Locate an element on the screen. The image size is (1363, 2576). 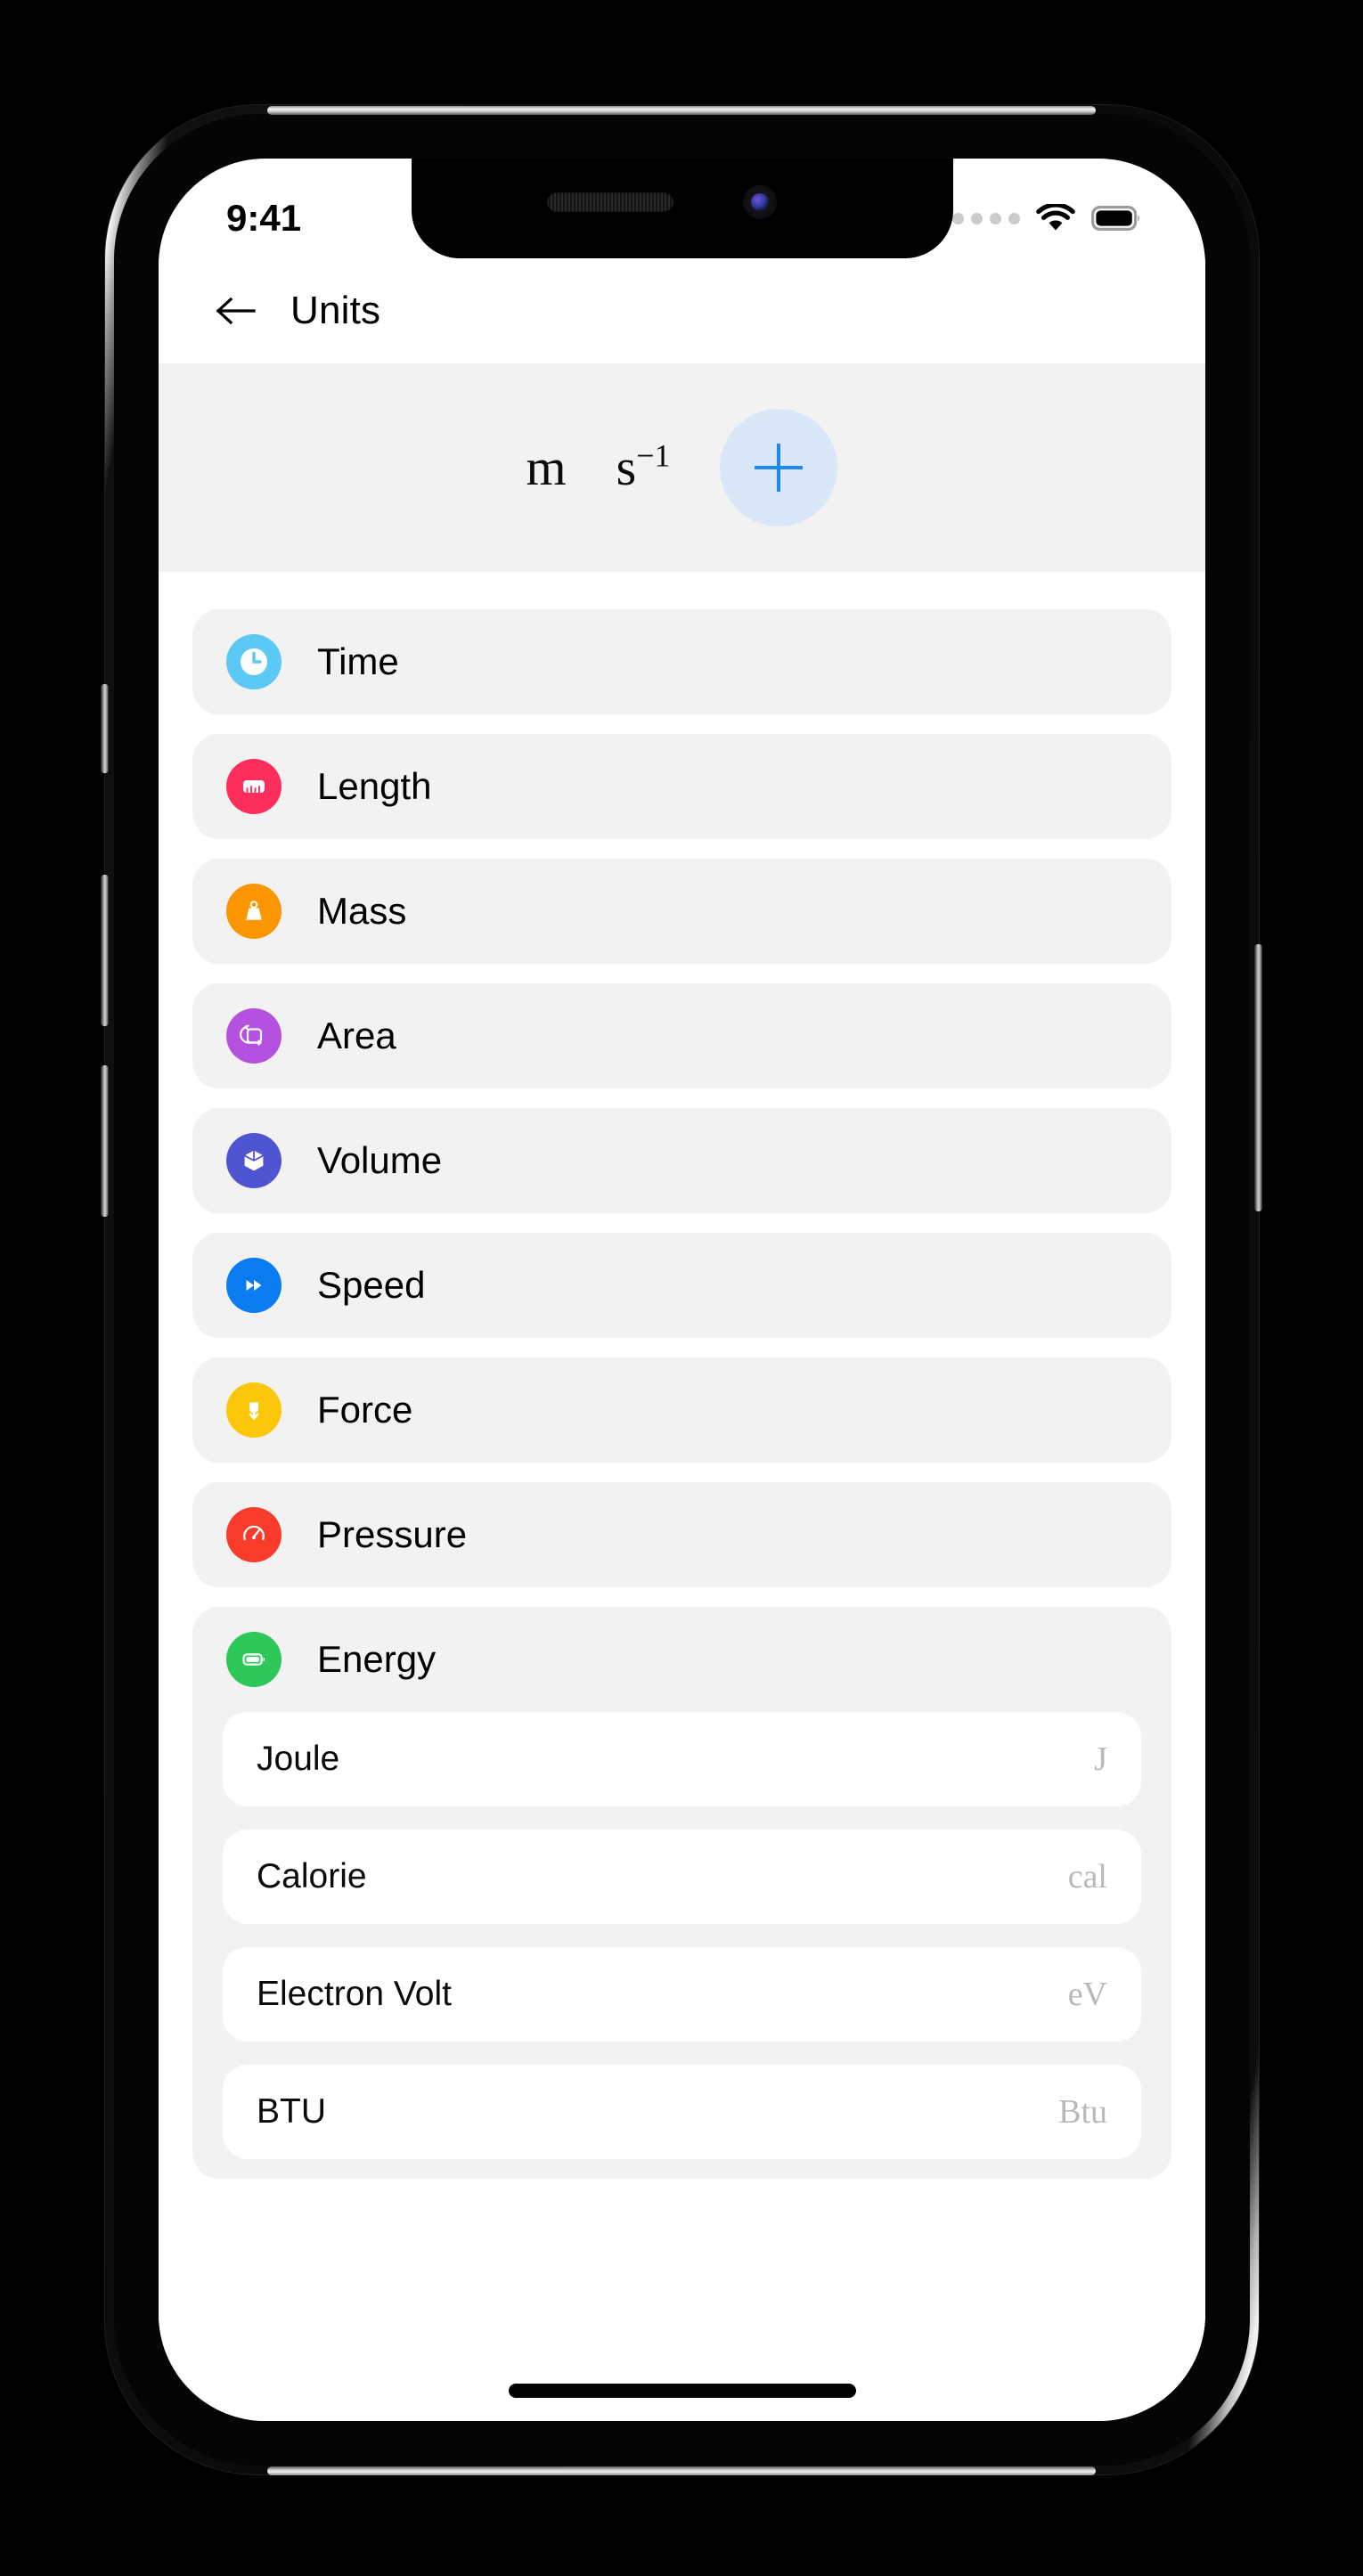
unit-row-btu: BTU Btu is located at coordinates (682, 2112).